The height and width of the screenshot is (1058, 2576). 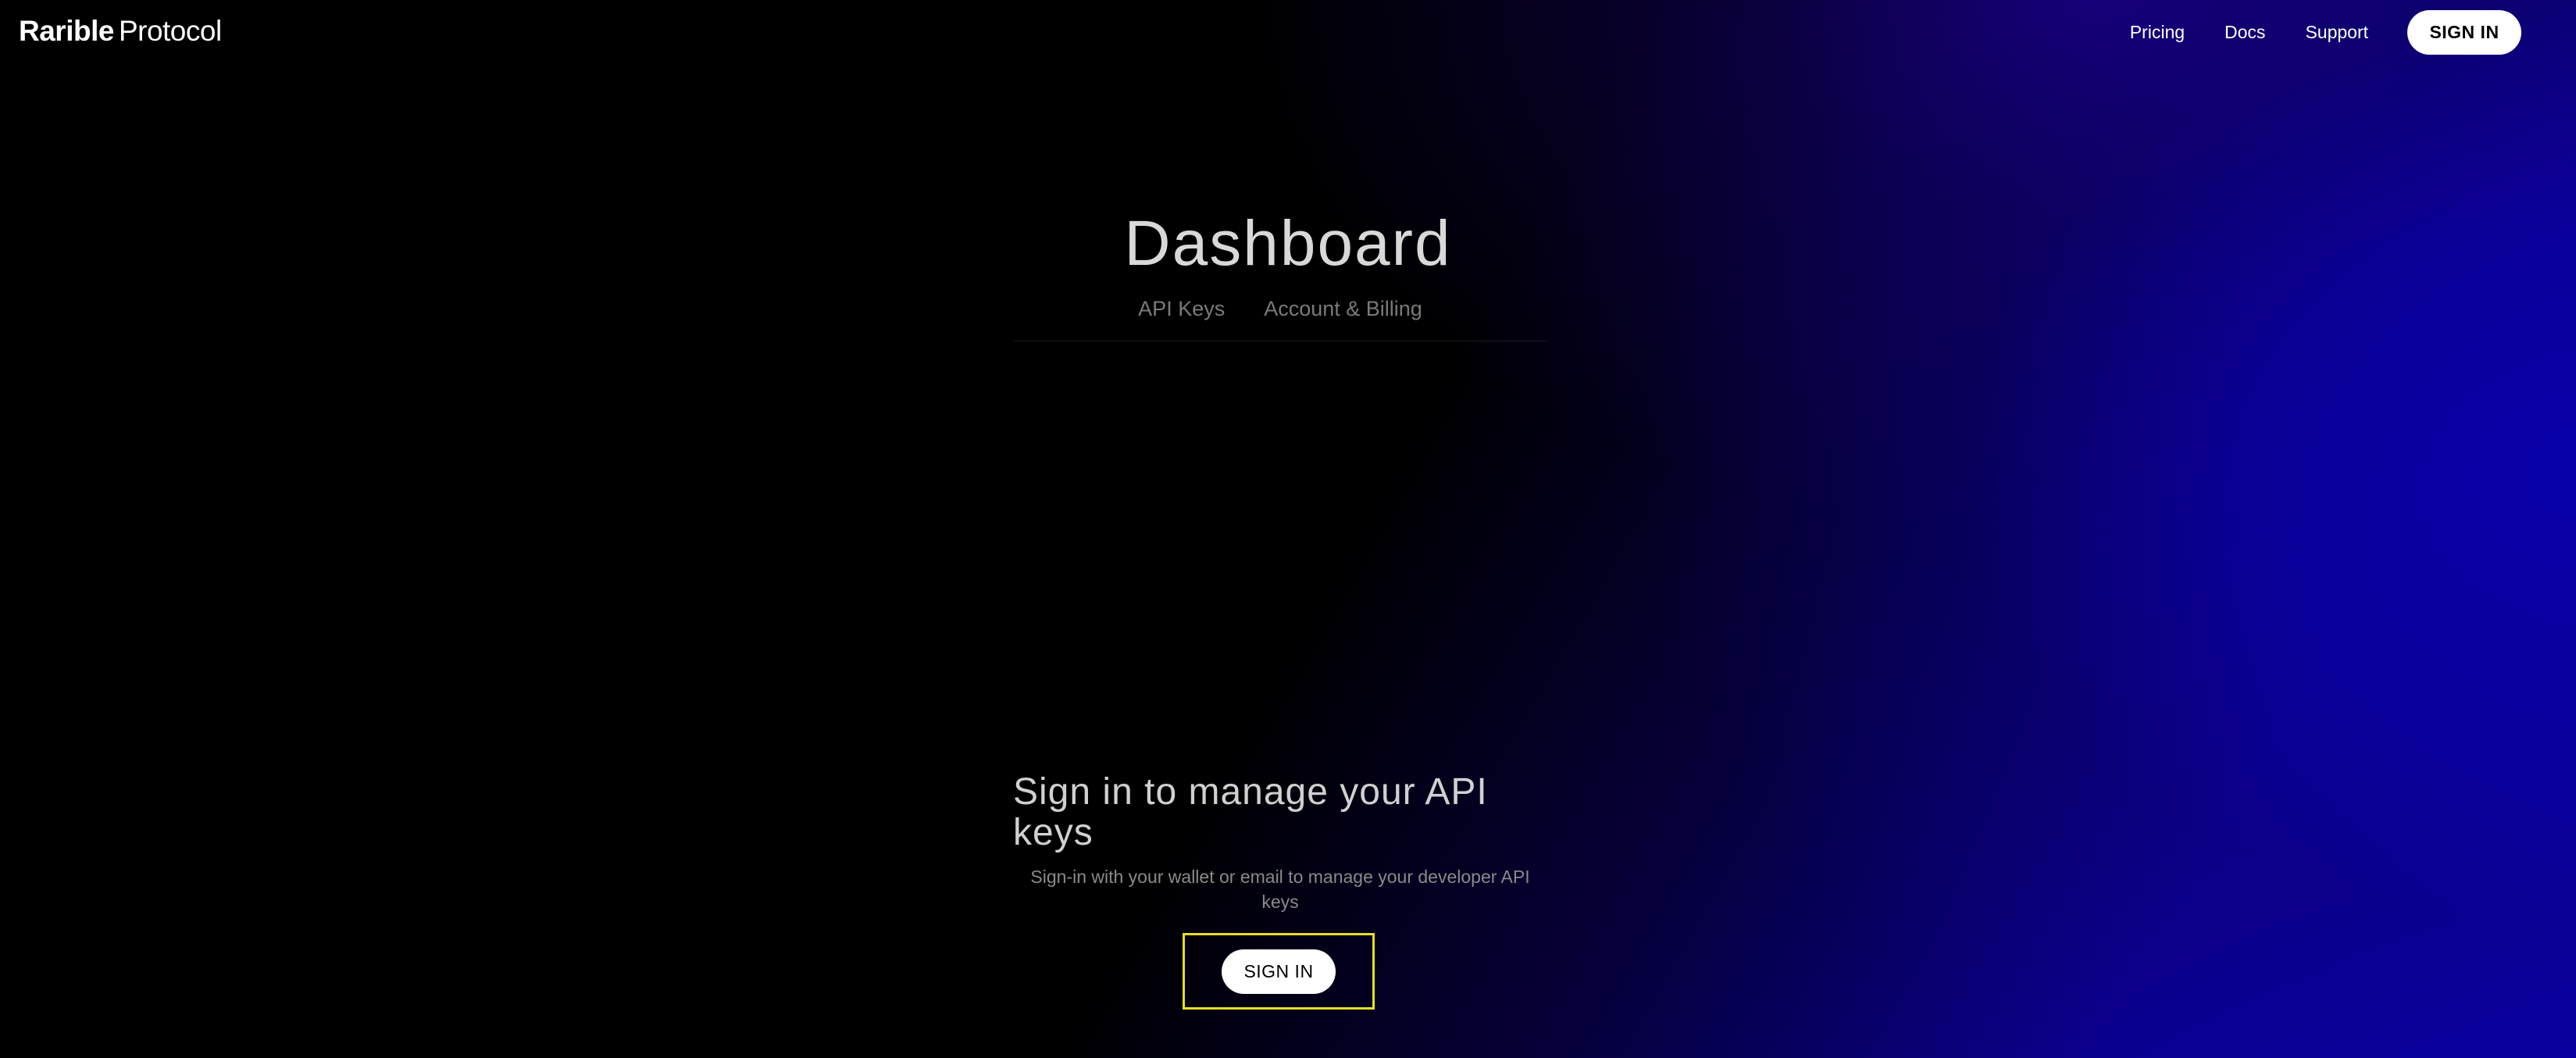 I want to click on logo-brand: Rarible, so click(x=66, y=31).